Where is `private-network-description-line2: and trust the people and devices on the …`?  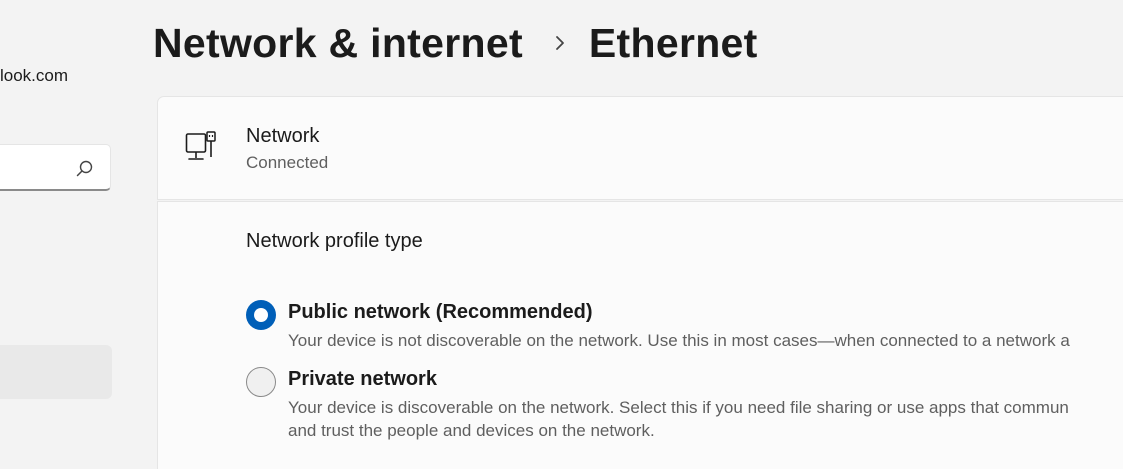 private-network-description-line2: and trust the people and devices on the … is located at coordinates (471, 430).